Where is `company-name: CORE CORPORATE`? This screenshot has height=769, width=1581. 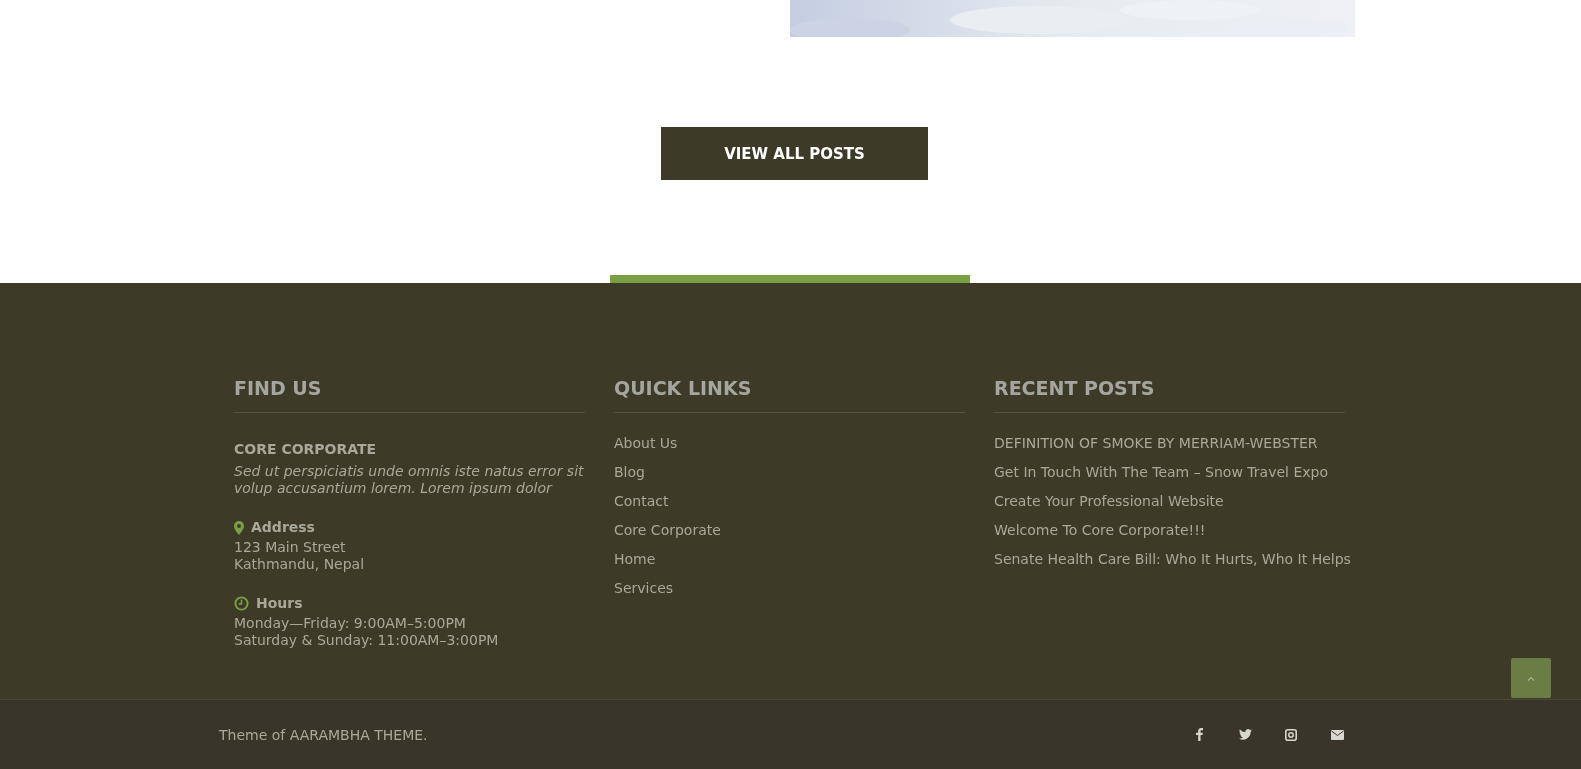
company-name: CORE CORPORATE is located at coordinates (306, 449).